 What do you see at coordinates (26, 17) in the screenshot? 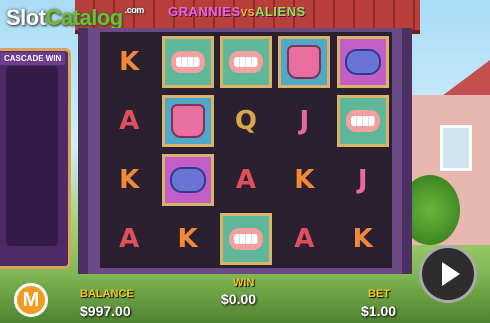
I see `watermark-slot: Slot` at bounding box center [26, 17].